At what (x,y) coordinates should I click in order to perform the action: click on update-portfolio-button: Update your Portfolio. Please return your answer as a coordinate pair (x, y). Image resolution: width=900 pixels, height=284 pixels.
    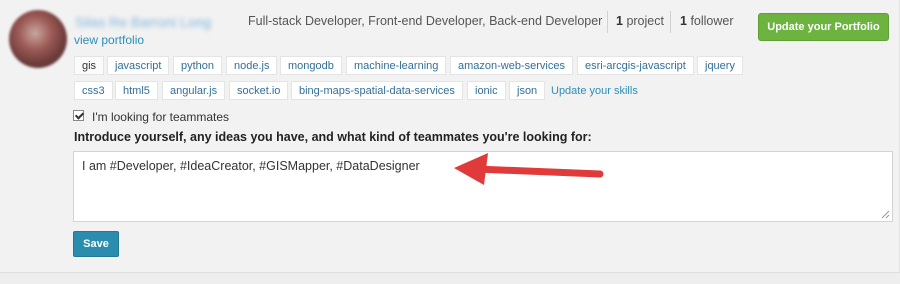
    Looking at the image, I should click on (823, 27).